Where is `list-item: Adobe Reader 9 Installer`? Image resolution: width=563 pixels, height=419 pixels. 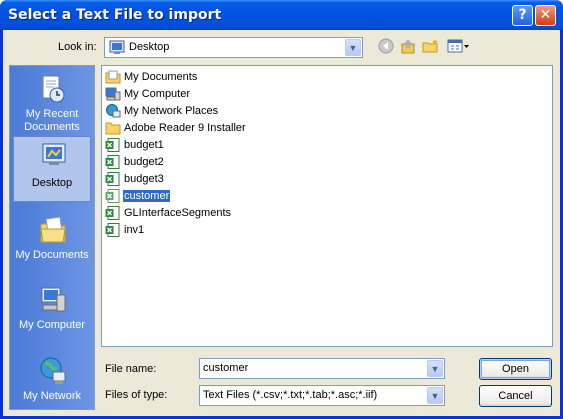 list-item: Adobe Reader 9 Installer is located at coordinates (176, 128).